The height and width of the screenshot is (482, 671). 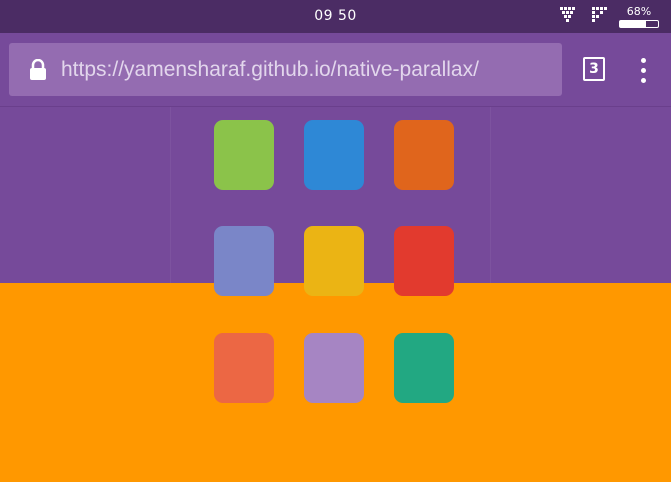 I want to click on battery-percent: 68%, so click(x=639, y=11).